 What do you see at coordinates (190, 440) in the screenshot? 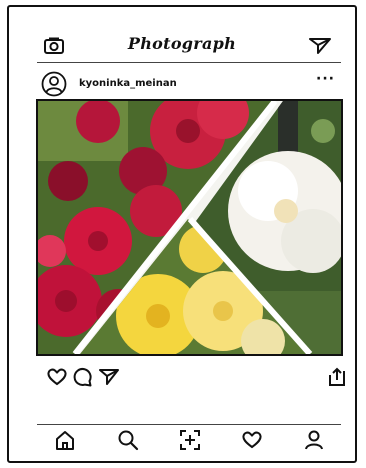
I see `add-post-icon` at bounding box center [190, 440].